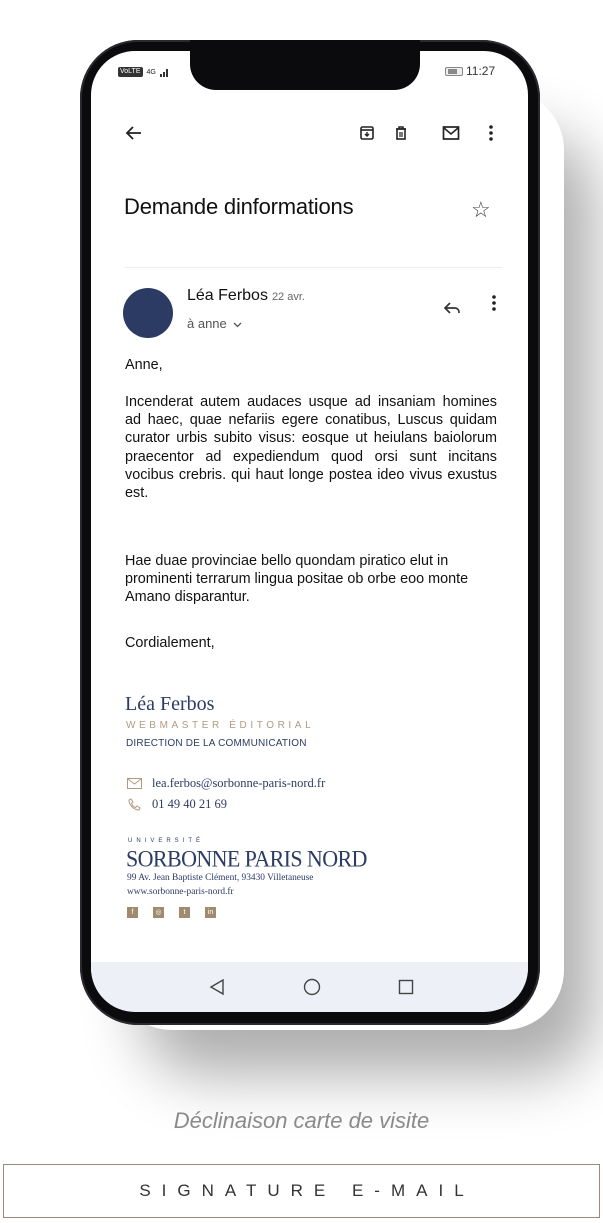 The width and height of the screenshot is (603, 1223). I want to click on status-left: VoLTE 4G, so click(144, 72).